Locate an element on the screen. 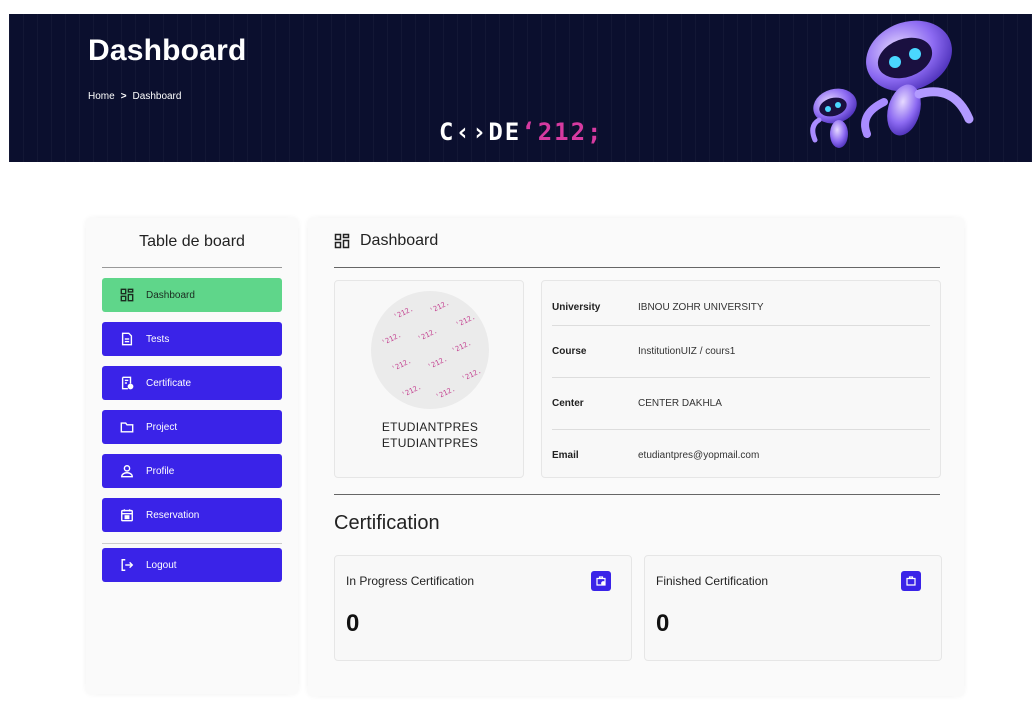 The width and height of the screenshot is (1032, 705). info-key: Center is located at coordinates (568, 403).